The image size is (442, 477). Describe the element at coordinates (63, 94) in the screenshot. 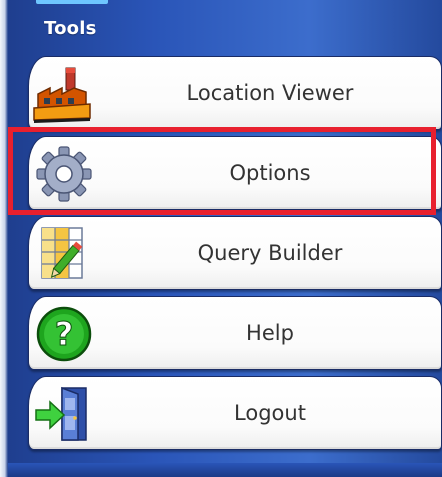

I see `factory-icon` at that location.